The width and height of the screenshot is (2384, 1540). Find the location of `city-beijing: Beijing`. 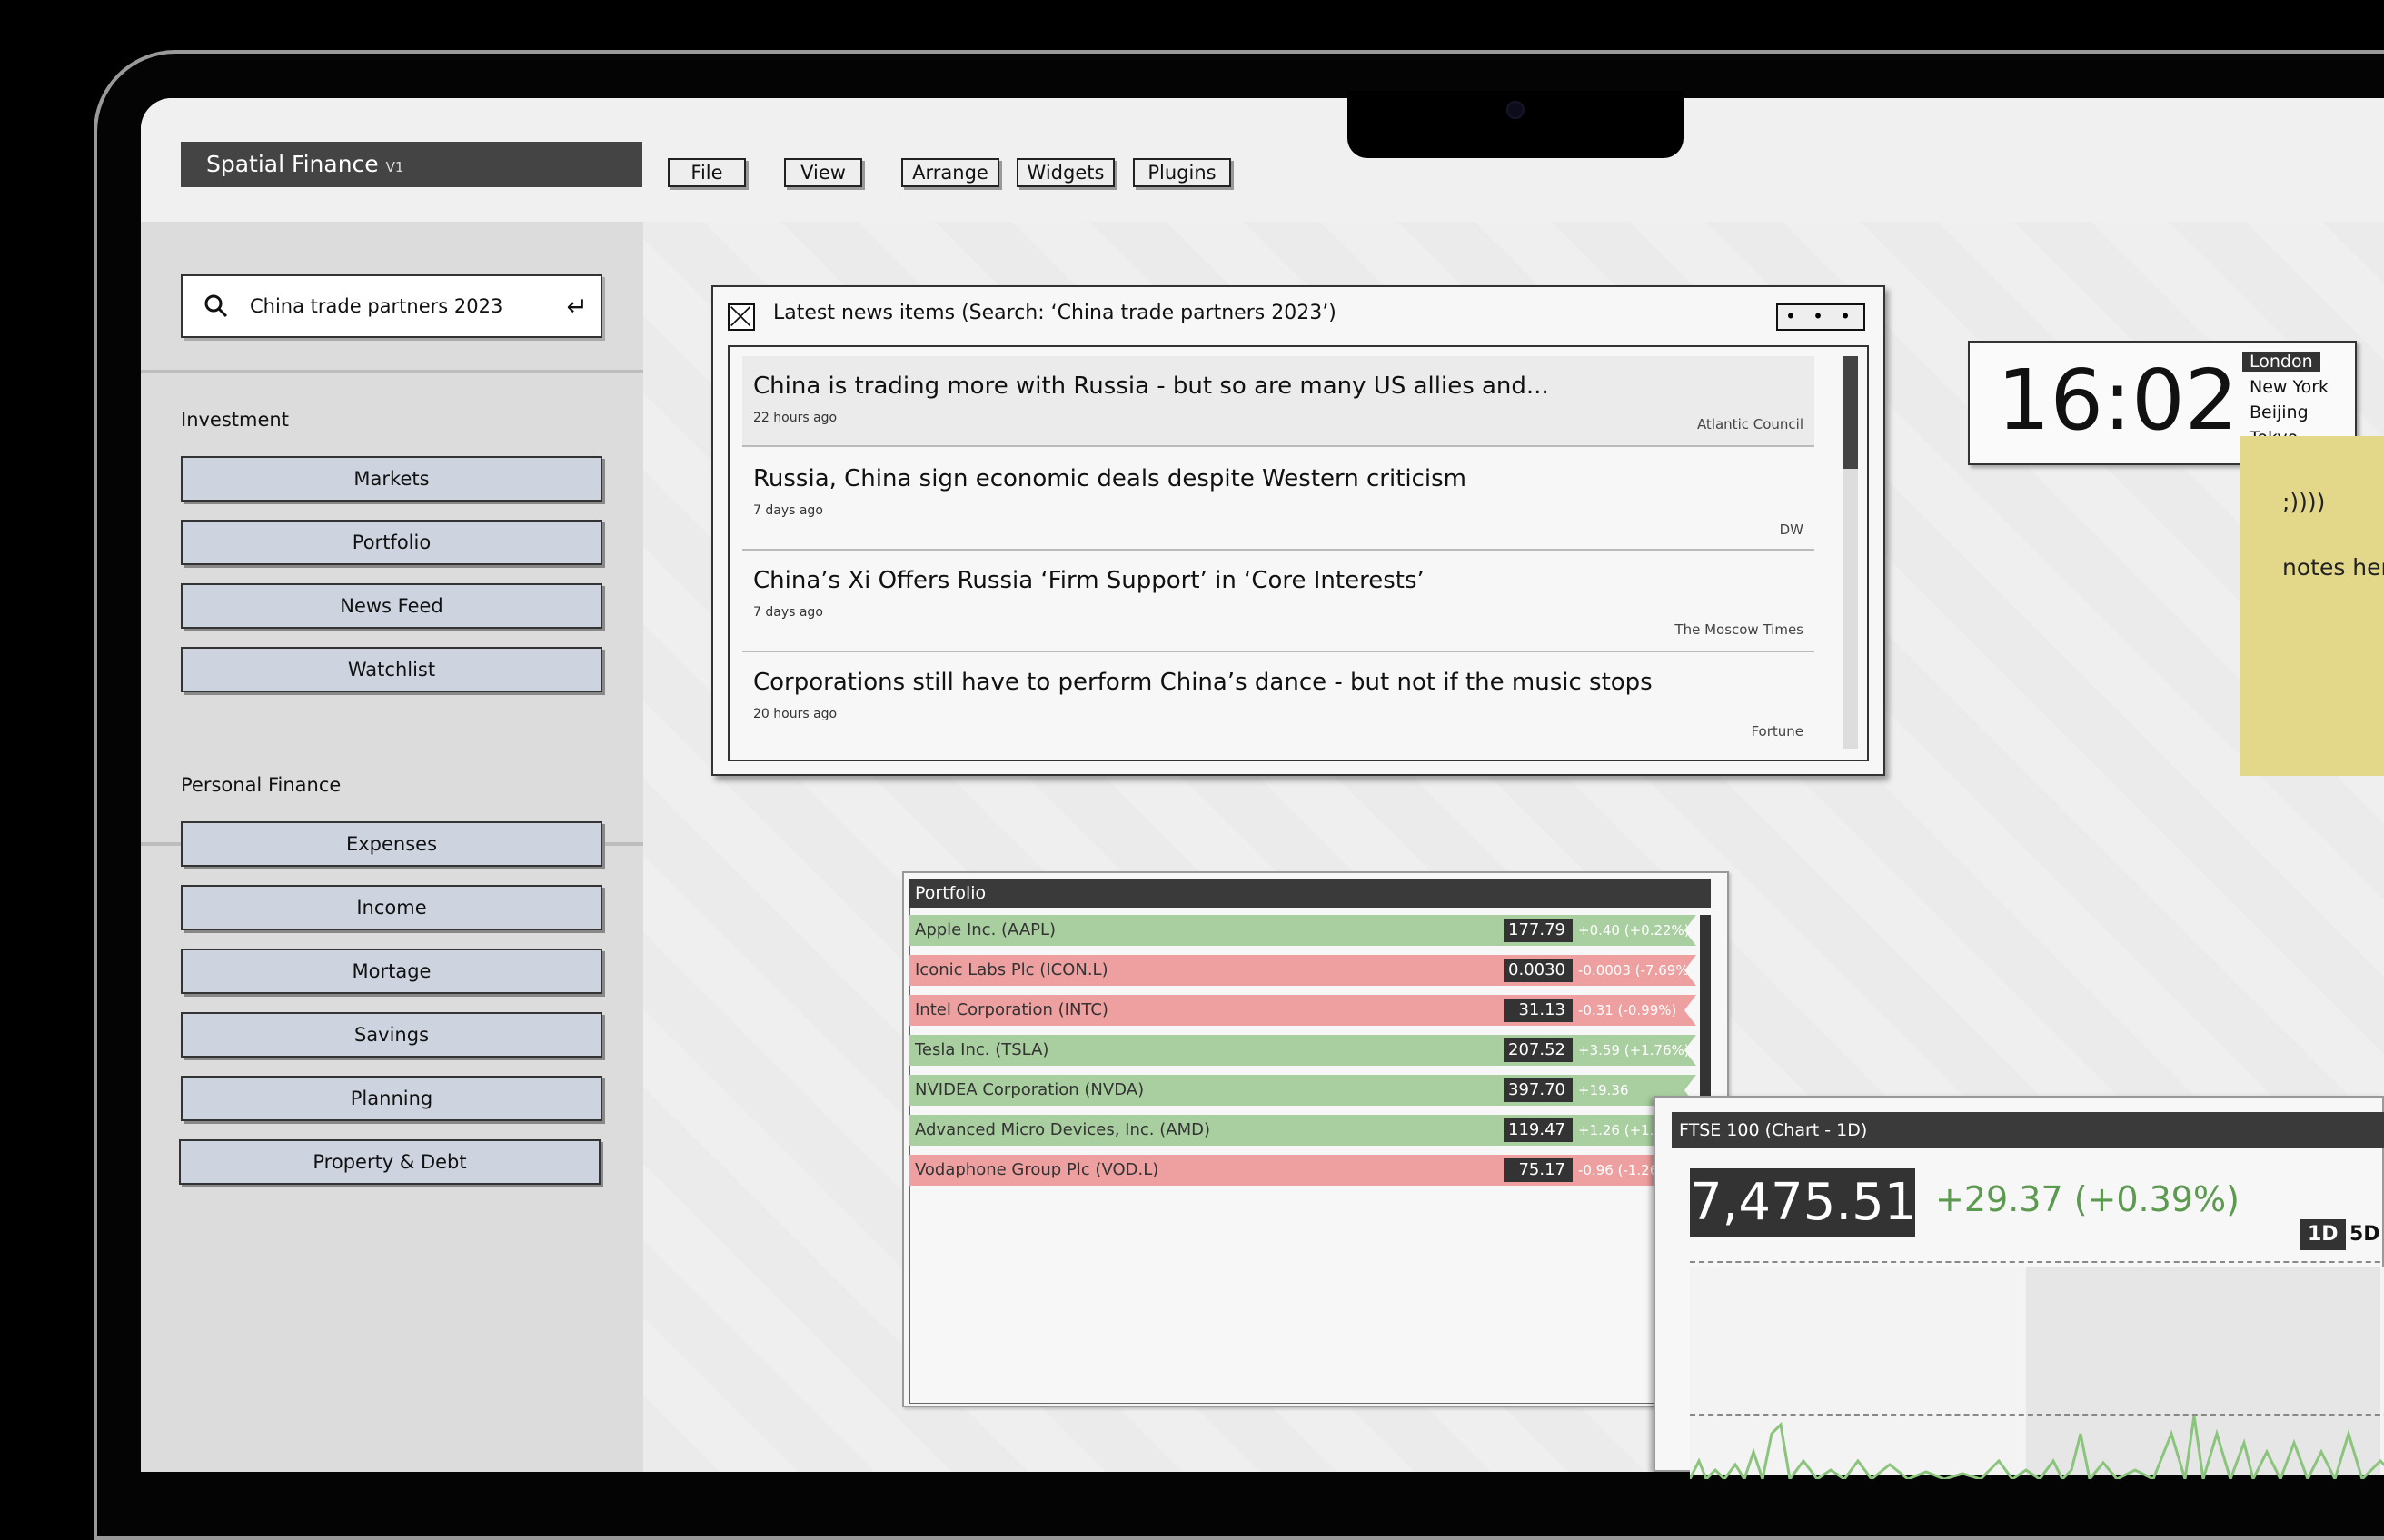

city-beijing: Beijing is located at coordinates (2279, 412).